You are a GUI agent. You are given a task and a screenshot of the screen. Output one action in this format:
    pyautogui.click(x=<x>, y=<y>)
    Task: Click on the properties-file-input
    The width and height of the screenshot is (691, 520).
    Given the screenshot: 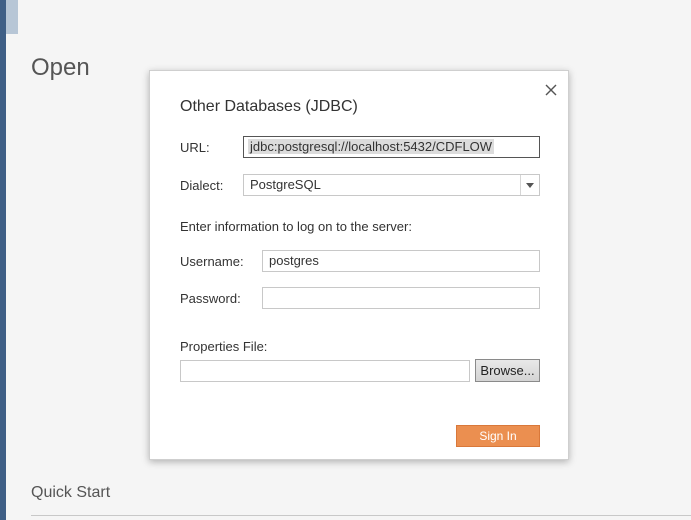 What is the action you would take?
    pyautogui.click(x=325, y=371)
    